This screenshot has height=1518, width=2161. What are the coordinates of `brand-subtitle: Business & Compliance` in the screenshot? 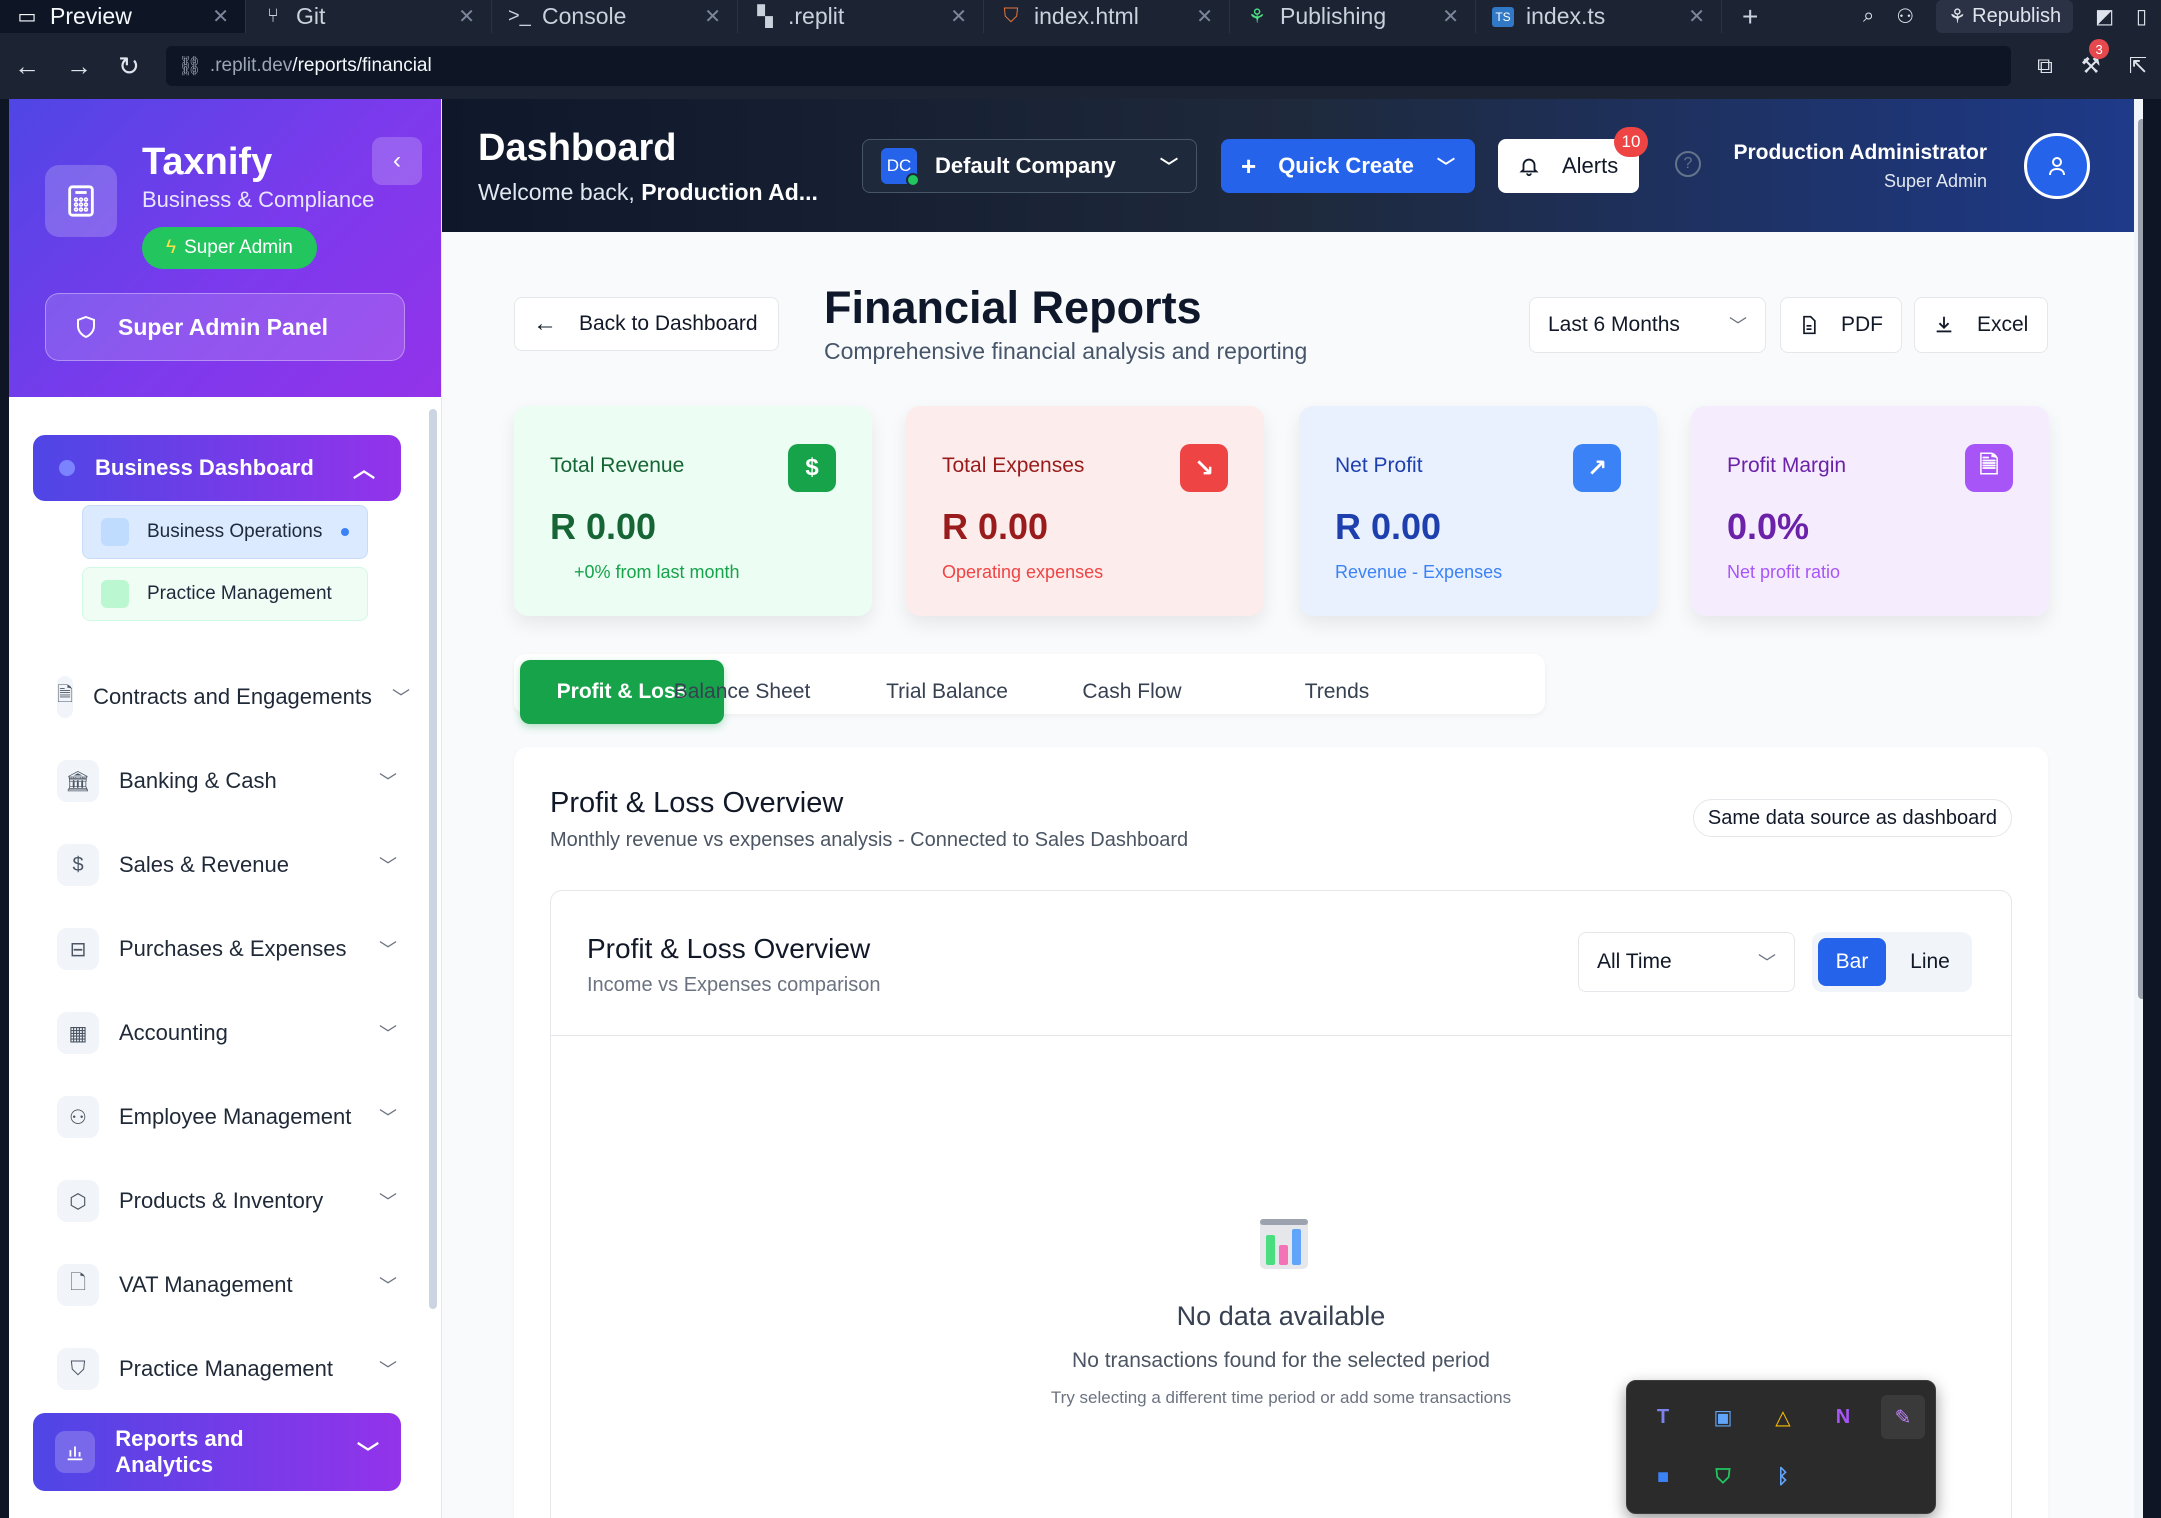 It's located at (258, 199).